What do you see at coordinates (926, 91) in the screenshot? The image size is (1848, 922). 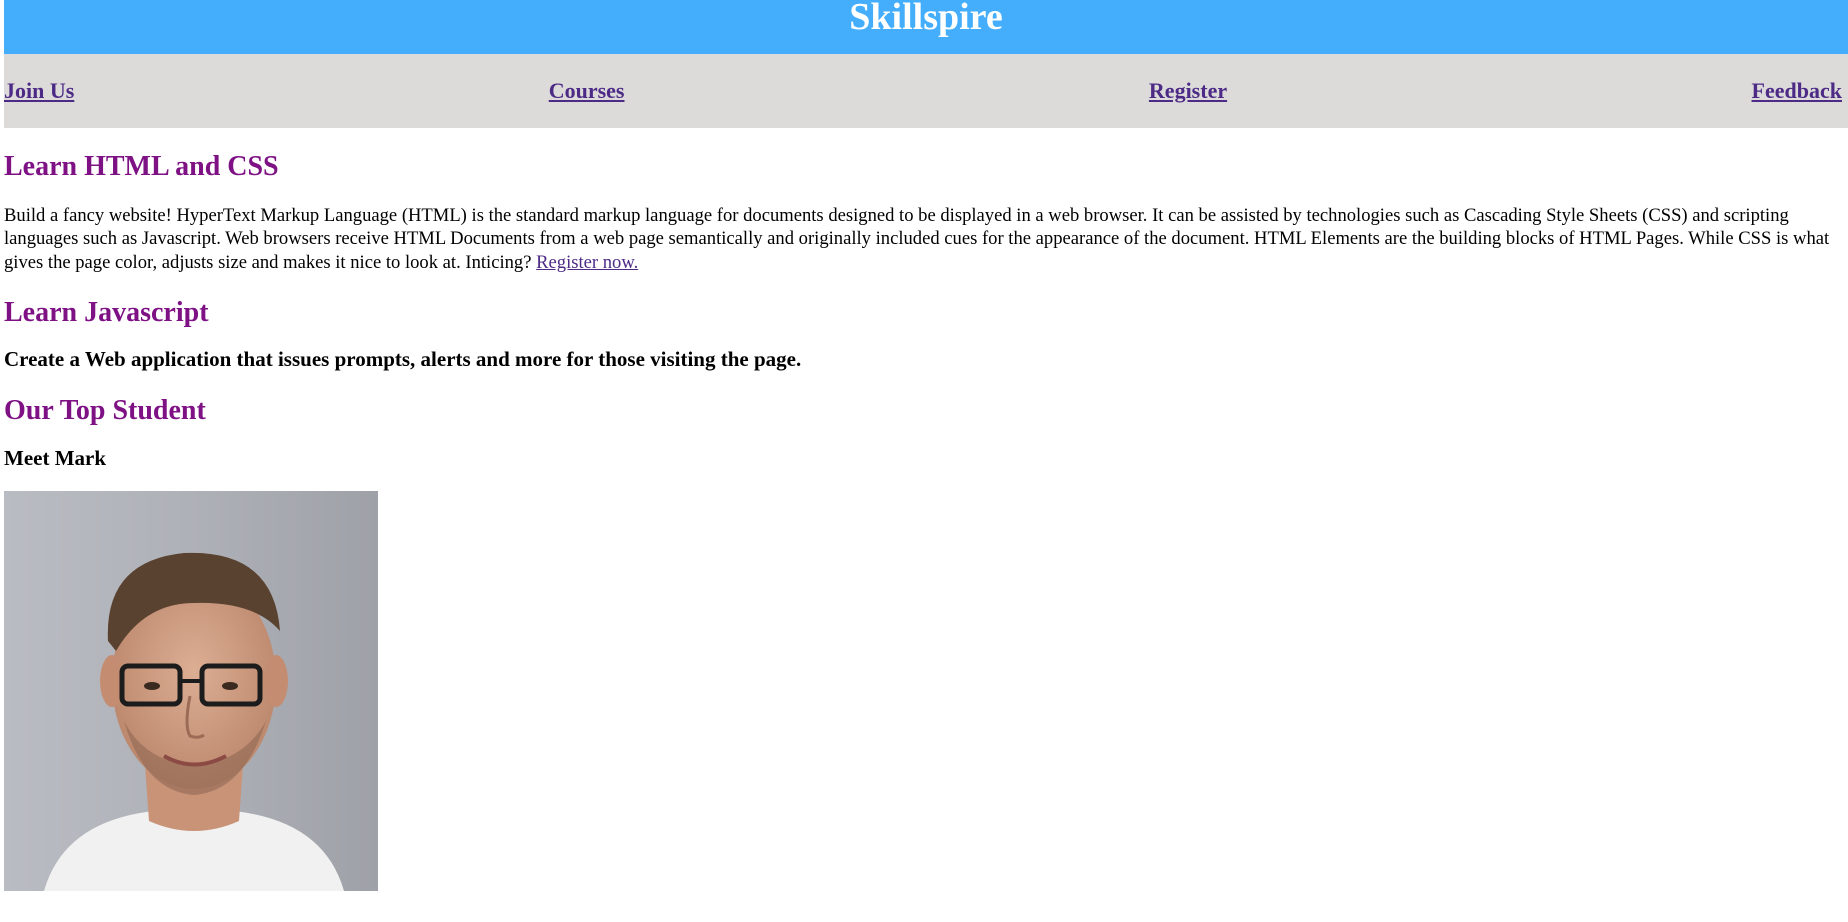 I see `nav-bar: Join Us Courses Register Feedback` at bounding box center [926, 91].